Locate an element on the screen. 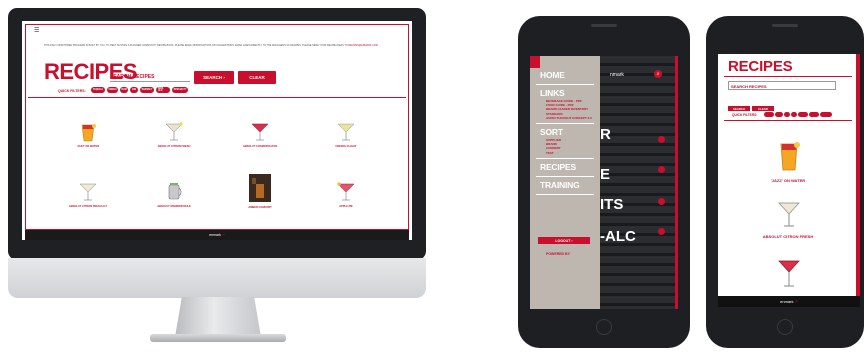 This screenshot has width=864, height=355. menu-item-home: HOME is located at coordinates (565, 75).